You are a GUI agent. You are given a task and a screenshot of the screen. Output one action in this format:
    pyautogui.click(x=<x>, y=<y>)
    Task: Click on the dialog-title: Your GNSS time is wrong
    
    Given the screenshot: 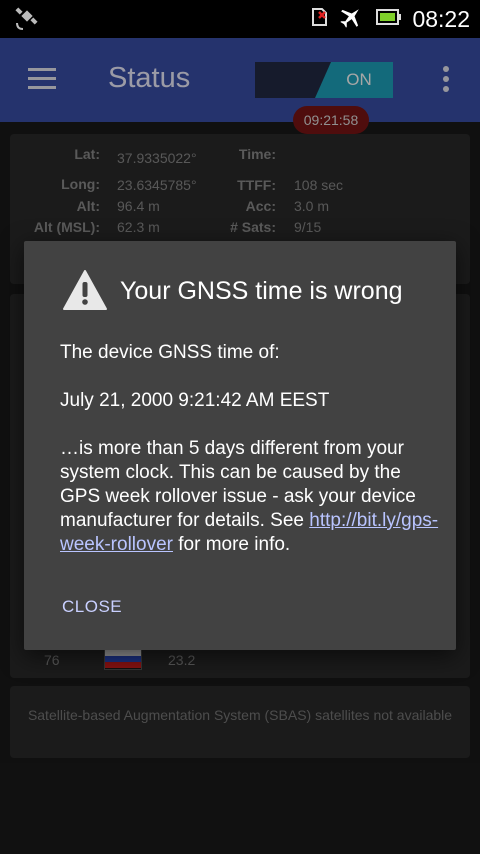 What is the action you would take?
    pyautogui.click(x=261, y=291)
    